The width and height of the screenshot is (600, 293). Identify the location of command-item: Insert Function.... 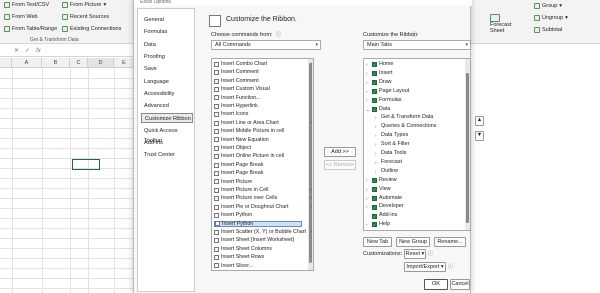
(258, 98).